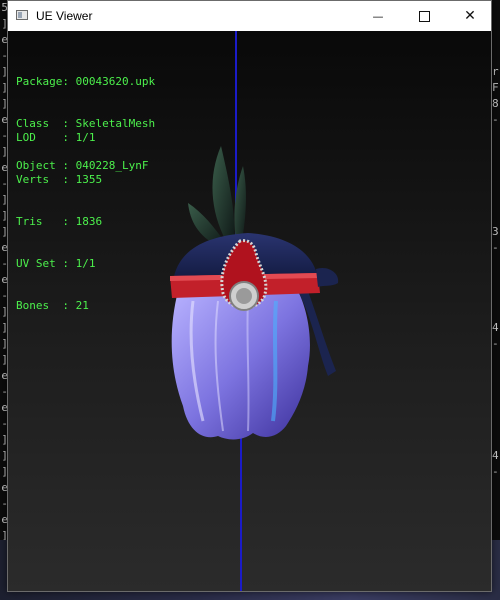 This screenshot has height=600, width=500. Describe the element at coordinates (86, 81) in the screenshot. I see `package-line: Package: 00043620.upk` at that location.